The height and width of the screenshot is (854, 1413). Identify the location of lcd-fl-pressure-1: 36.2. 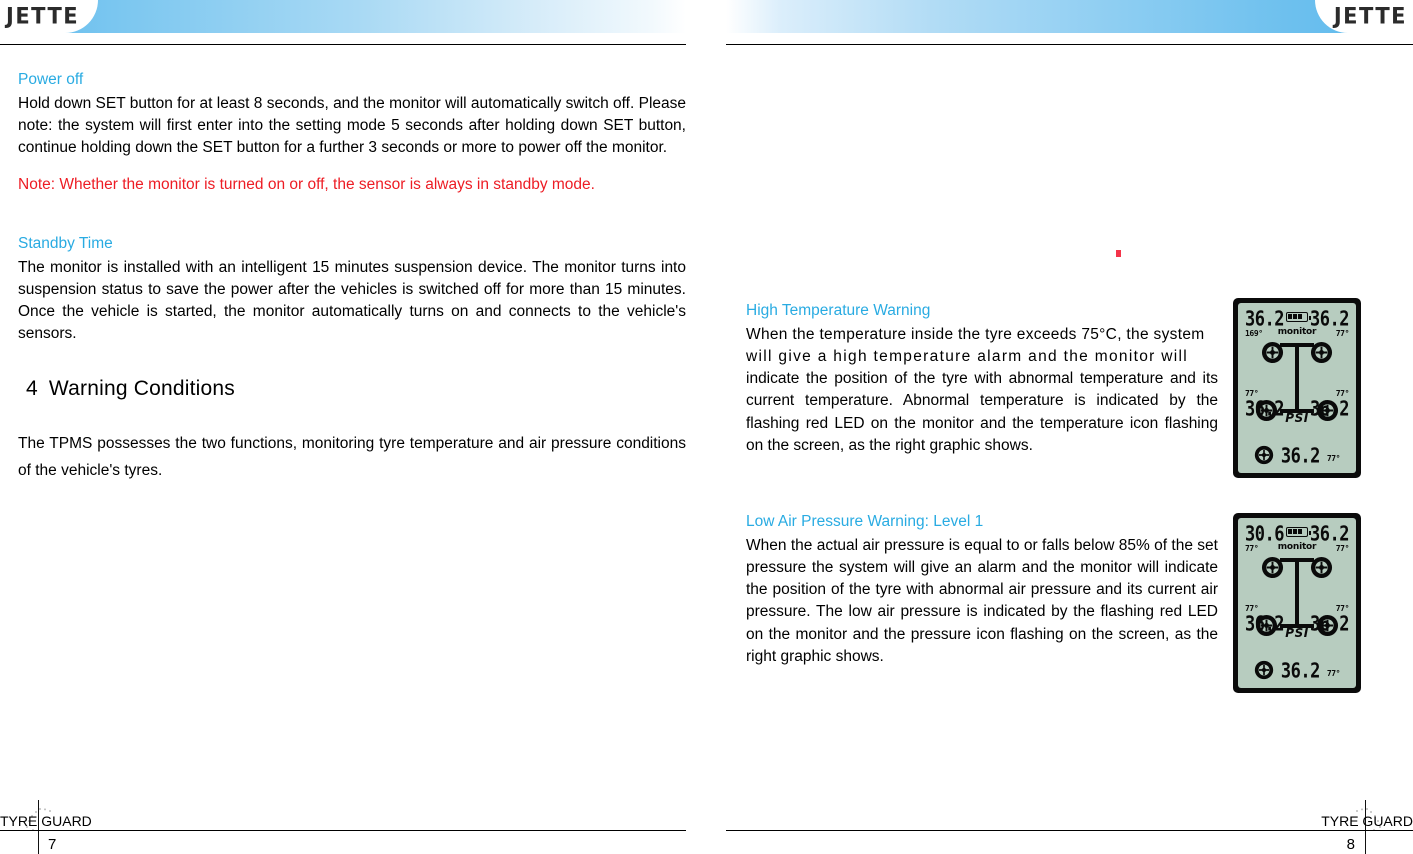
(1264, 319).